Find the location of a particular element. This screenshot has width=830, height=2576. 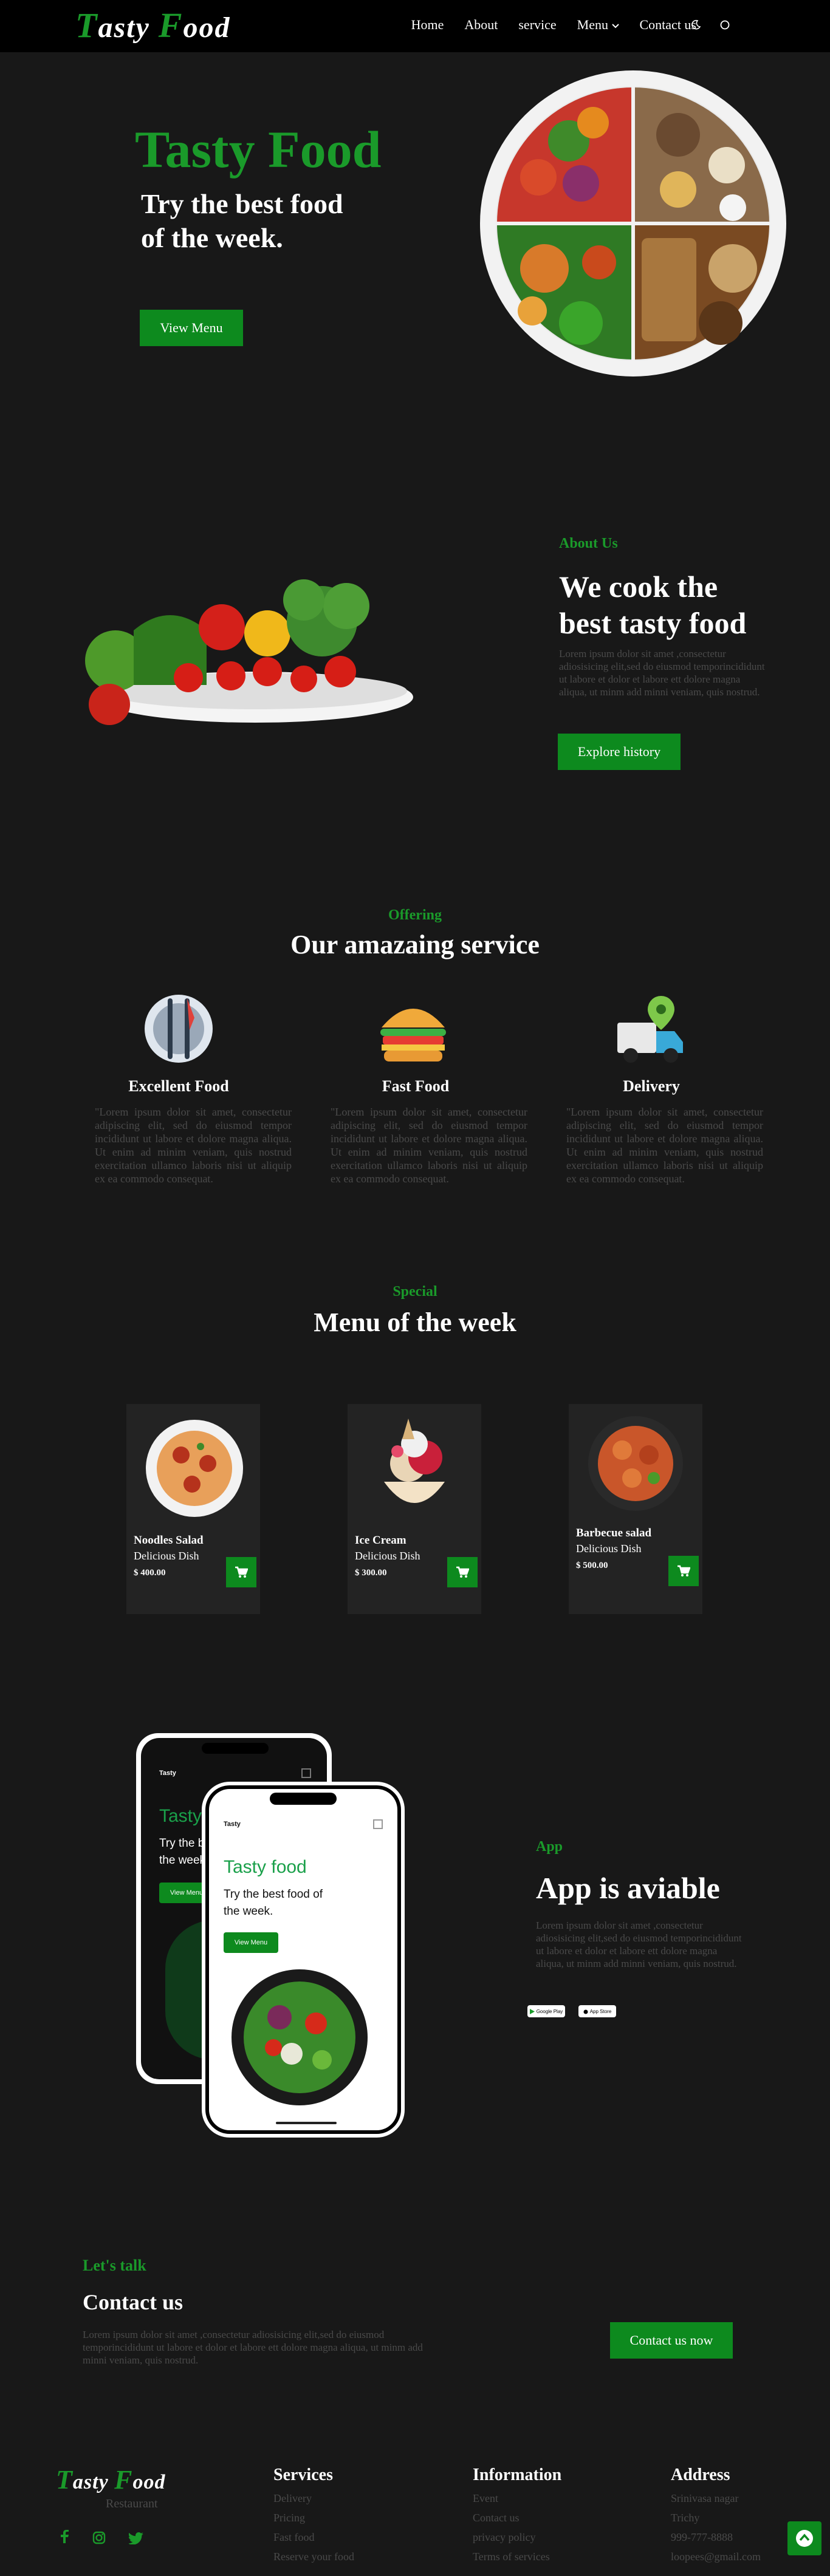

phone-front-button: View Menu is located at coordinates (251, 1943).